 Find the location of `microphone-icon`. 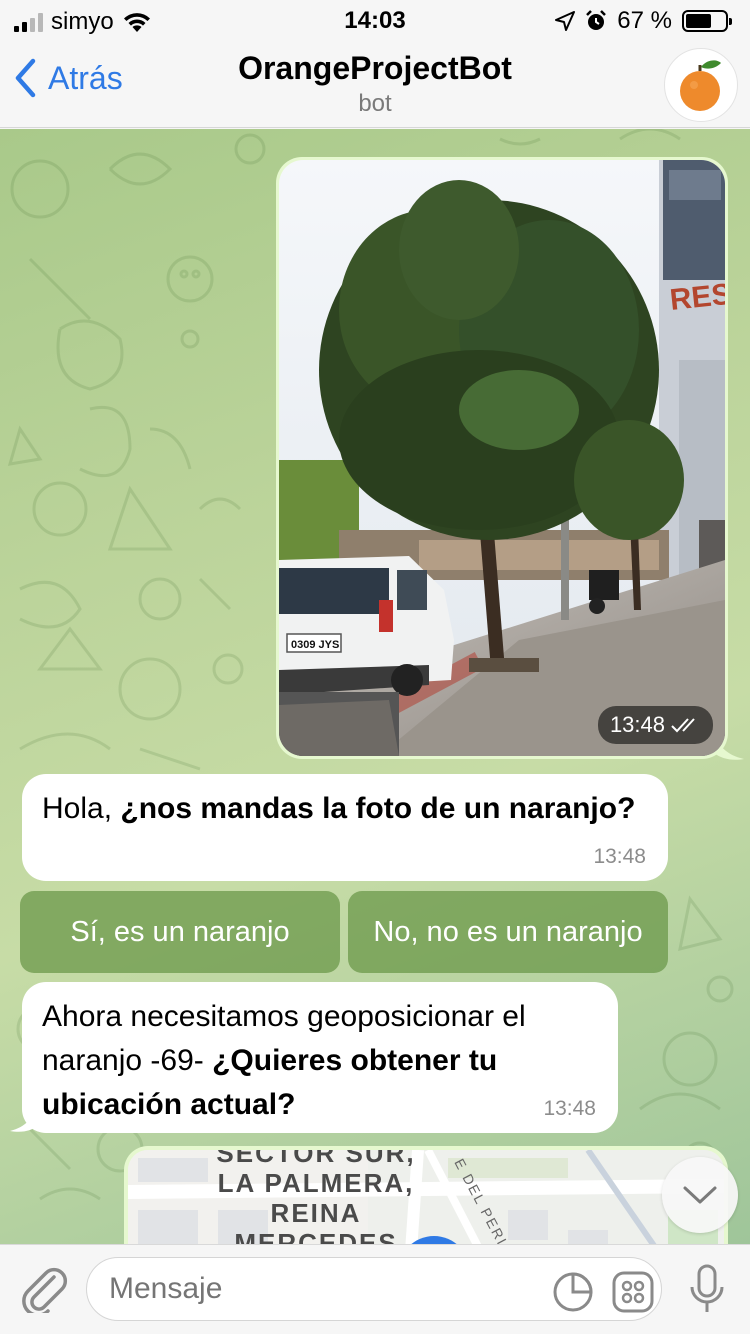

microphone-icon is located at coordinates (707, 1288).